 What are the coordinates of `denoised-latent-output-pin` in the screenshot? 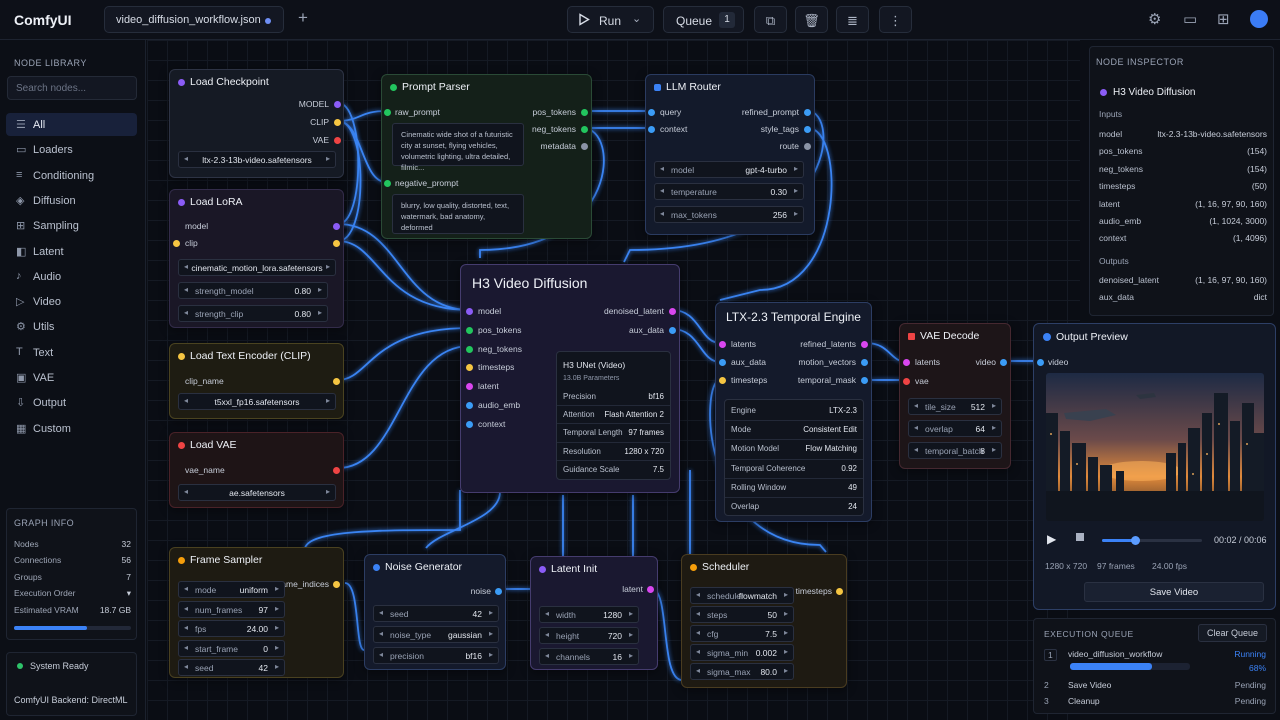 It's located at (672, 311).